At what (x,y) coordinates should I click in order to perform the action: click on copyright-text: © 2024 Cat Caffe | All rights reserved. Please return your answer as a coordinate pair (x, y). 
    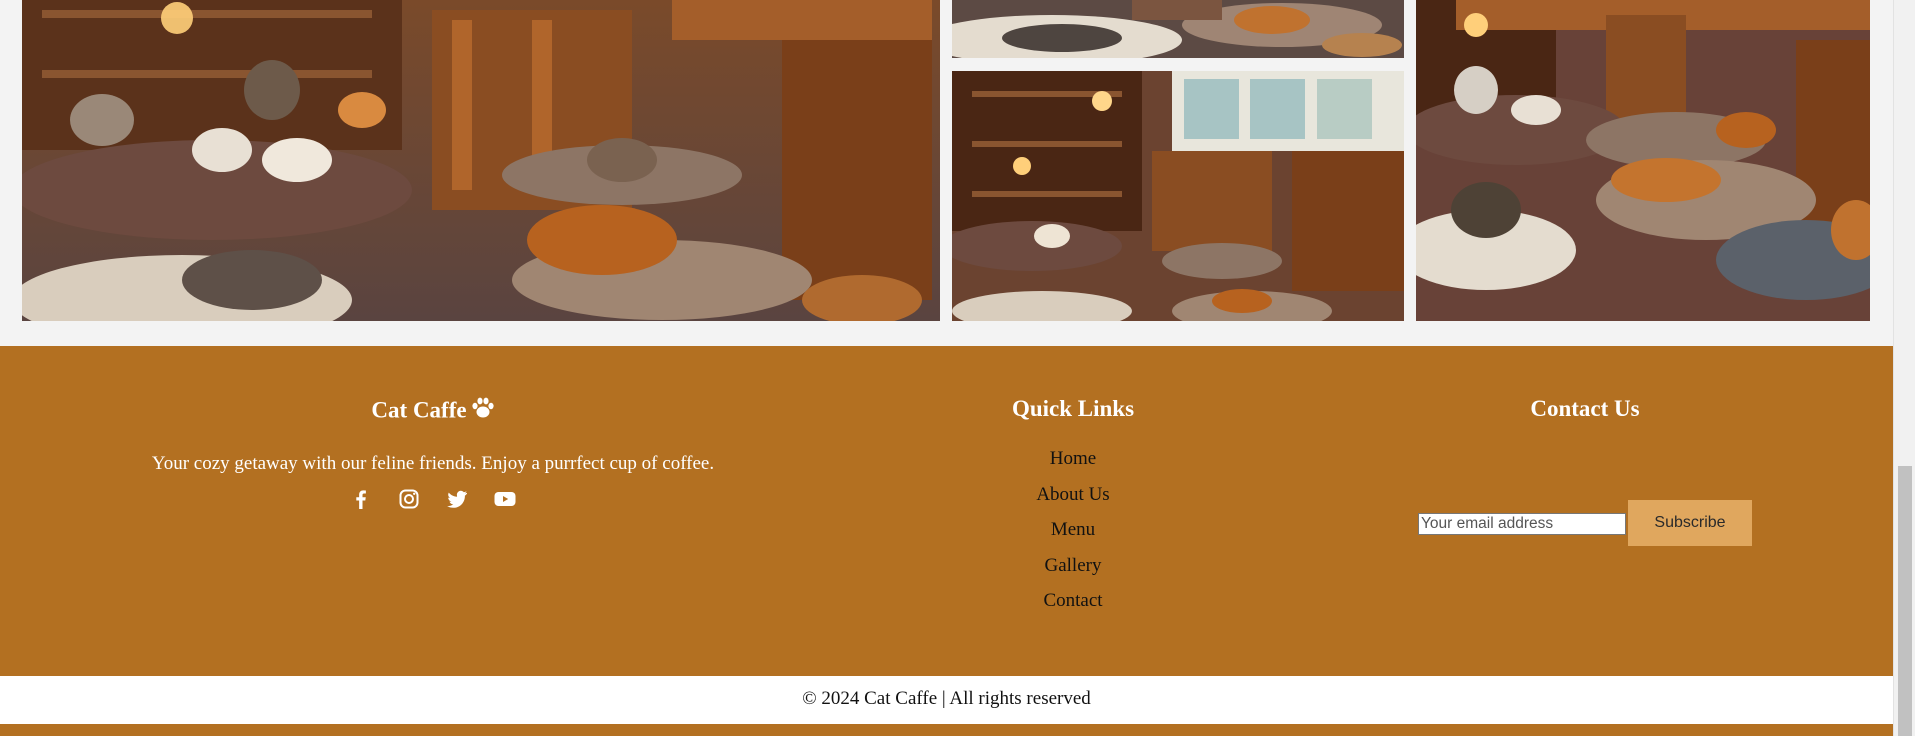
    Looking at the image, I should click on (946, 698).